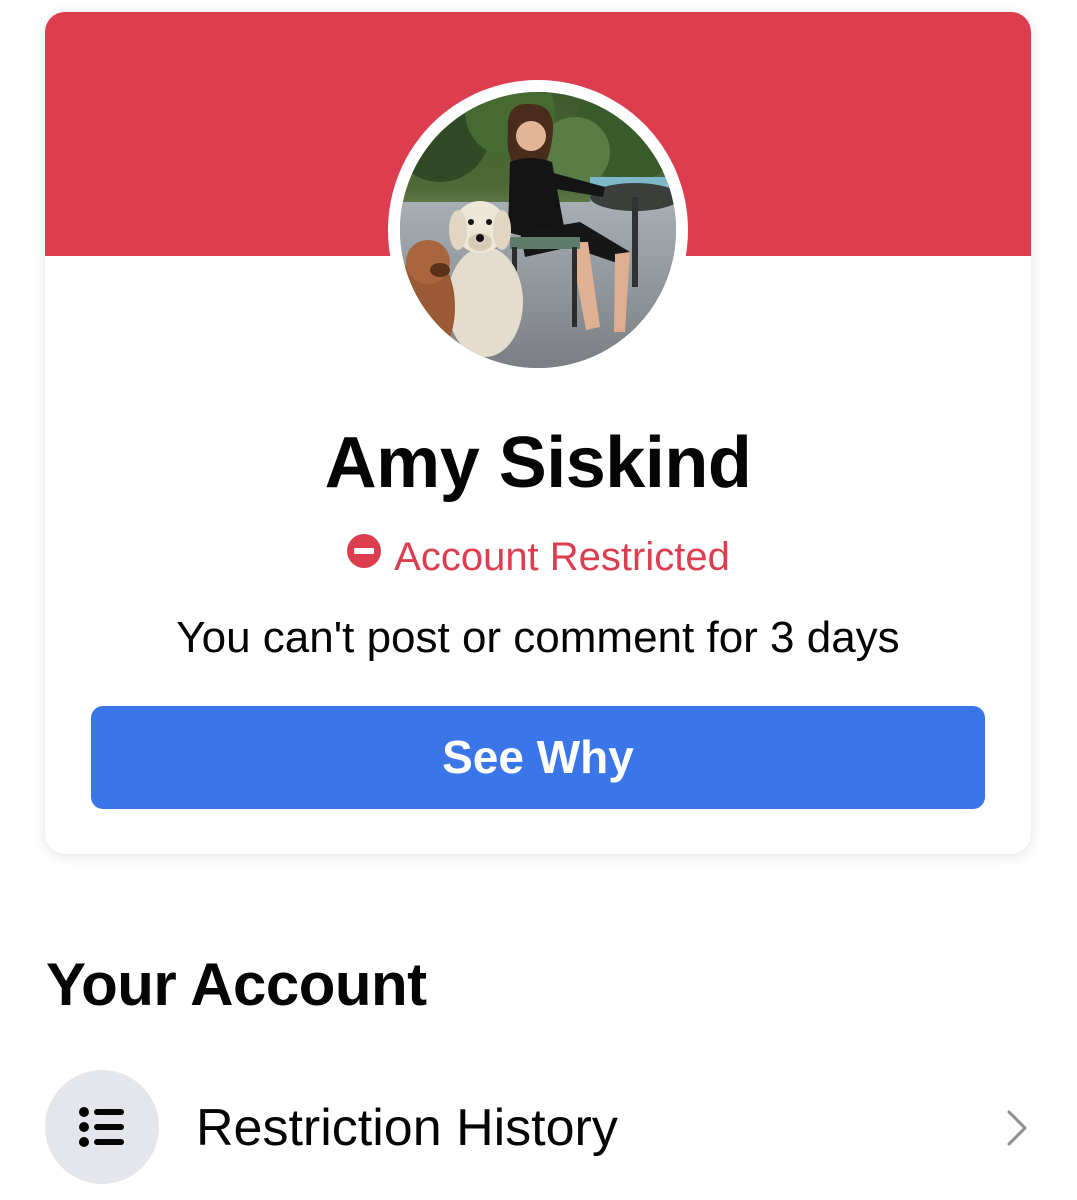  What do you see at coordinates (236, 984) in the screenshot?
I see `your-account-heading: Your Account` at bounding box center [236, 984].